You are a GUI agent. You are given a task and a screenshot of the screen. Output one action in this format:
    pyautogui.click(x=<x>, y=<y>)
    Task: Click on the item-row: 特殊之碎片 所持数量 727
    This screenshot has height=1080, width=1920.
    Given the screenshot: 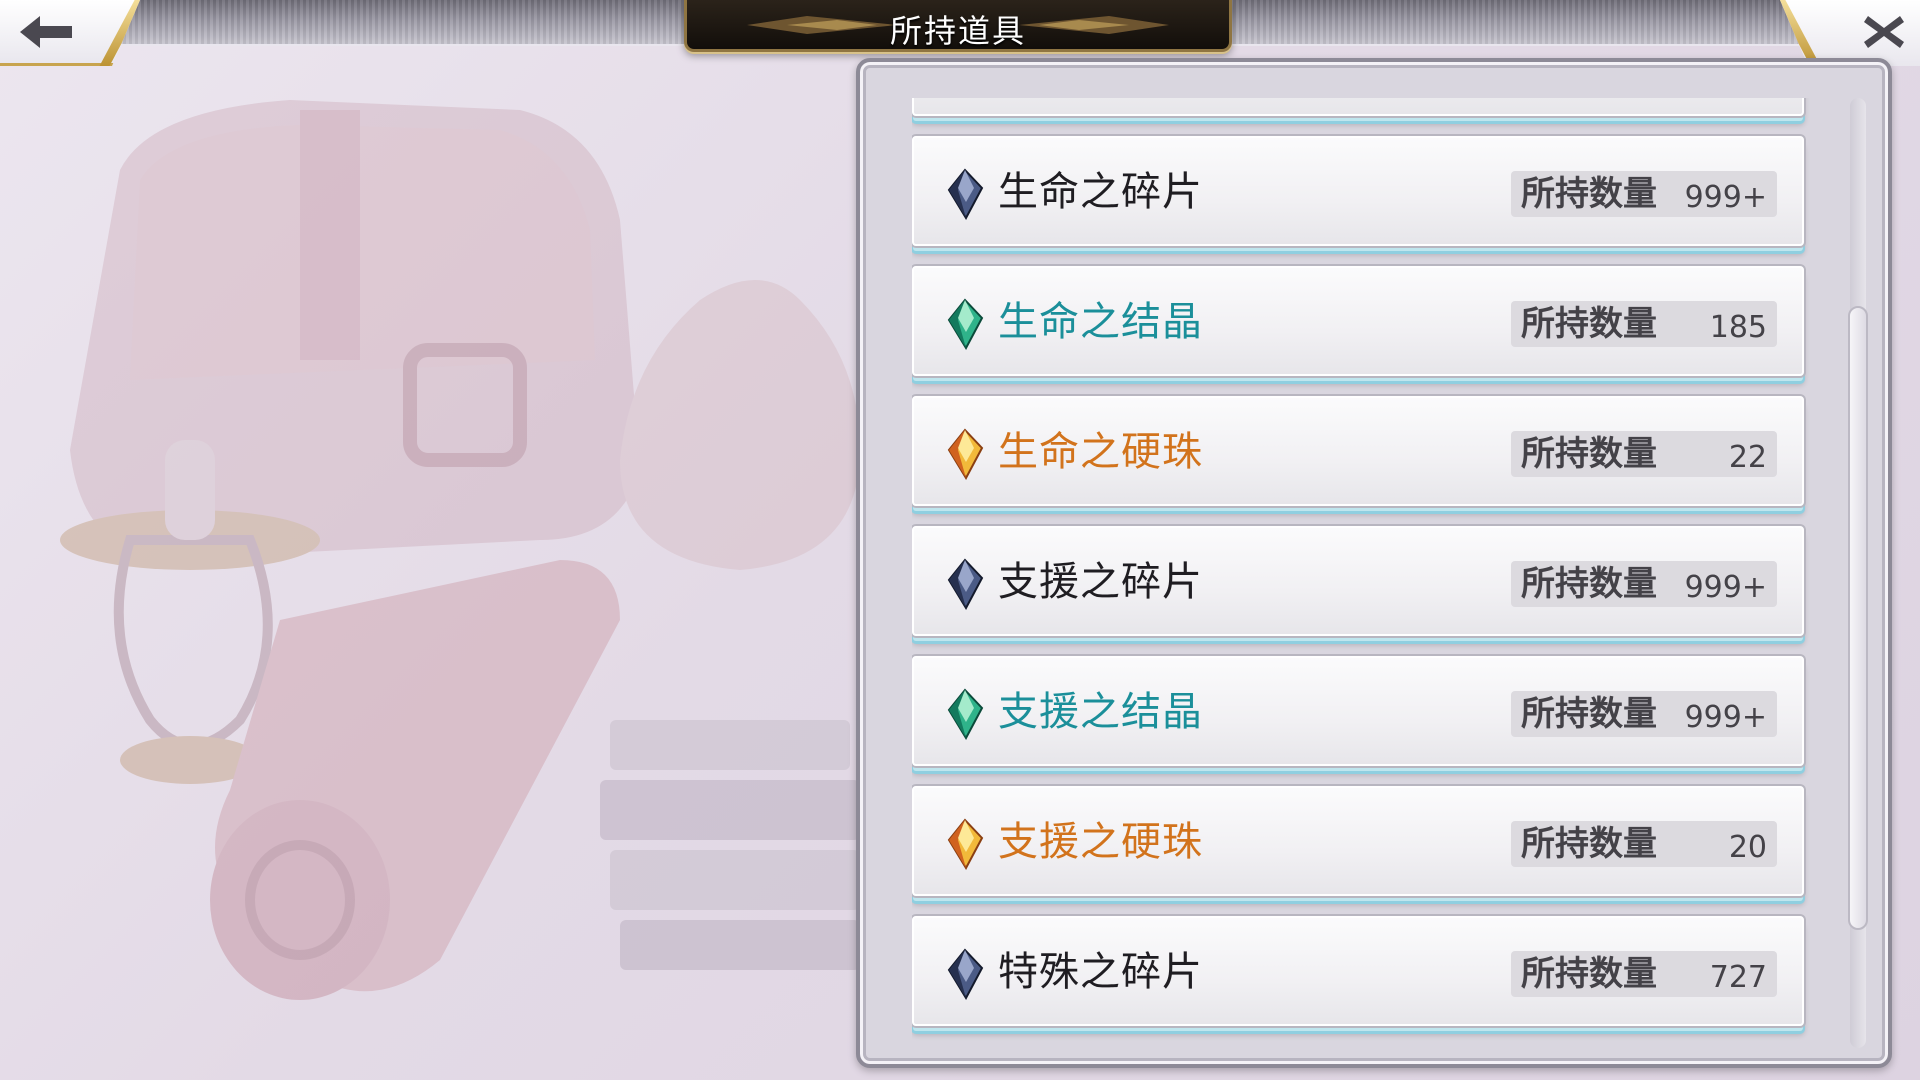 What is the action you would take?
    pyautogui.click(x=1358, y=971)
    